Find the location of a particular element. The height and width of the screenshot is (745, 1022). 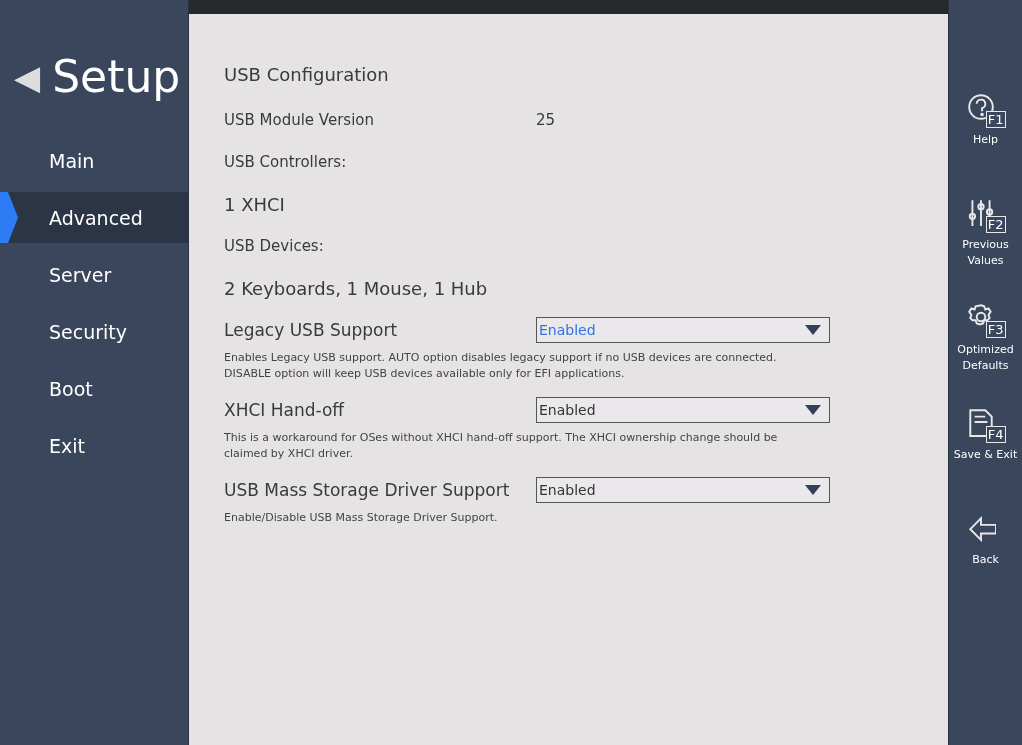

info-value: 25 is located at coordinates (546, 120).